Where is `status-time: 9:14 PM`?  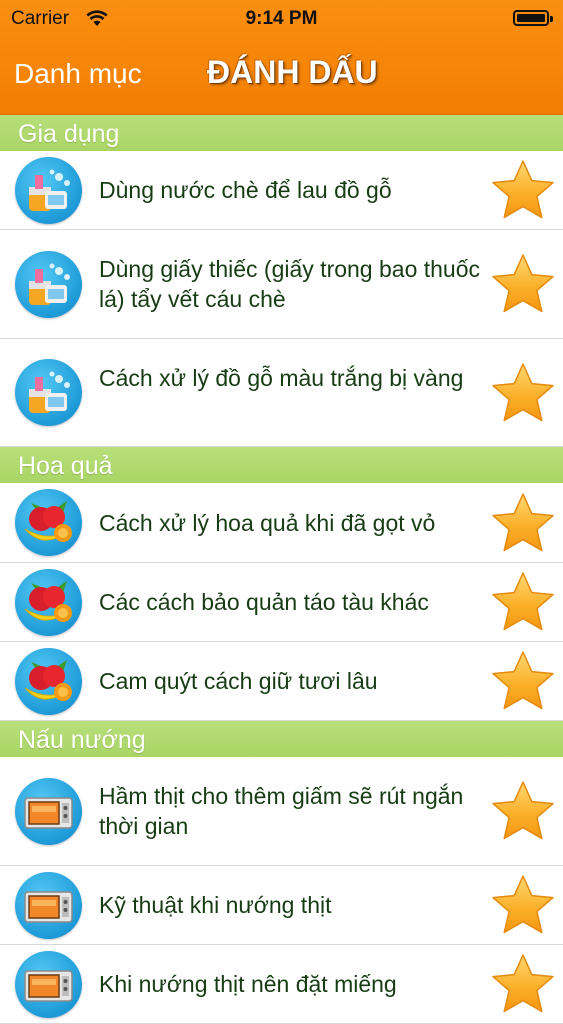
status-time: 9:14 PM is located at coordinates (281, 18).